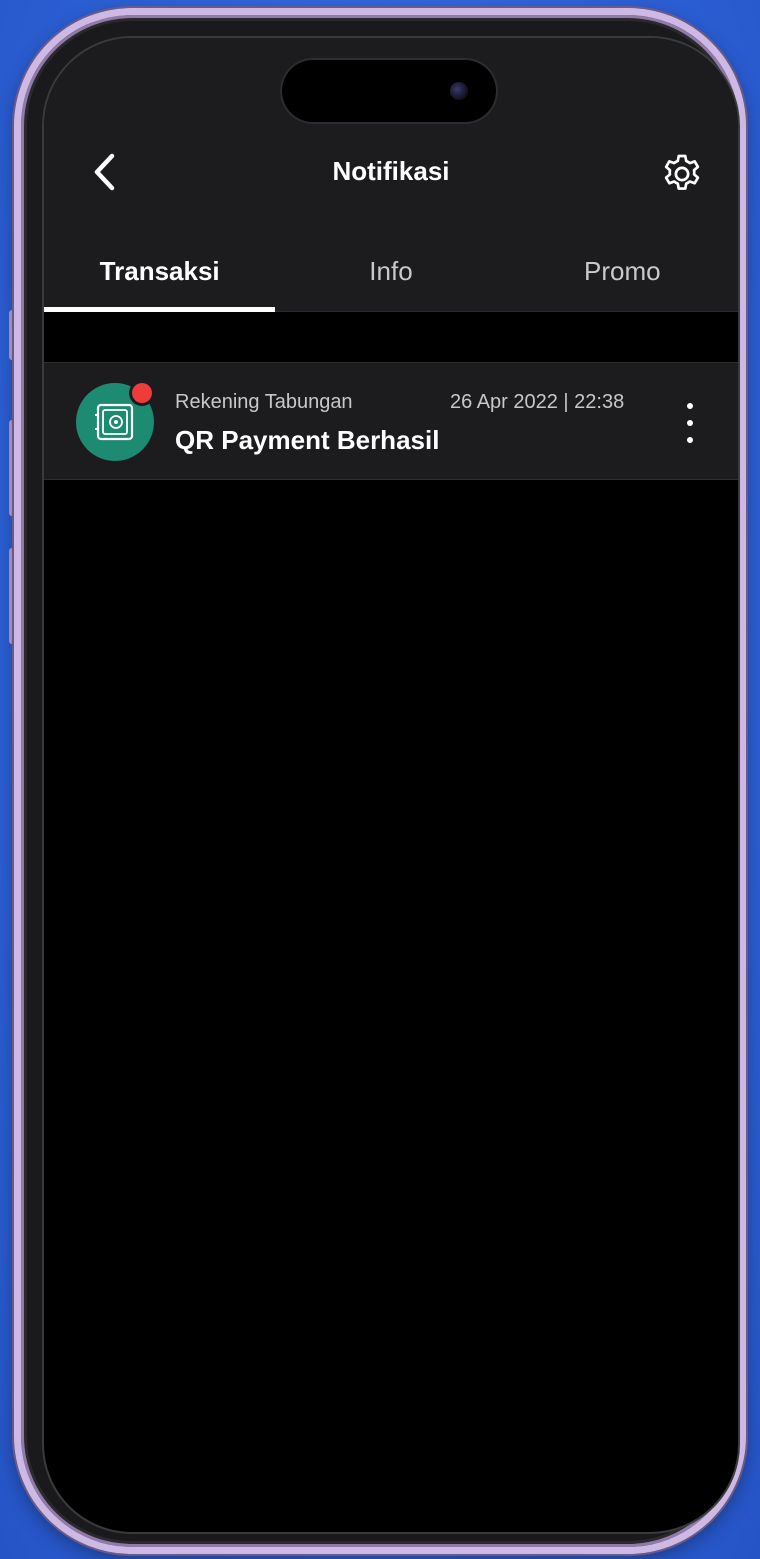 This screenshot has height=1559, width=760. I want to click on settings-button, so click(682, 174).